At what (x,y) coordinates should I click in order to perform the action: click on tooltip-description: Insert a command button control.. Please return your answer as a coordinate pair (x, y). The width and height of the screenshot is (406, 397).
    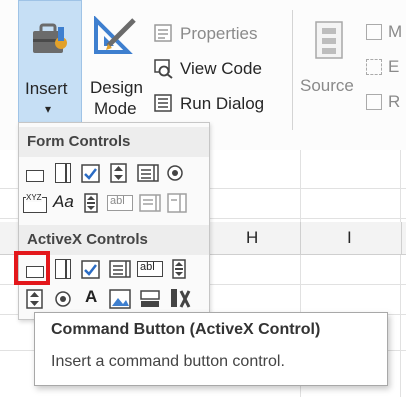
    Looking at the image, I should click on (168, 361).